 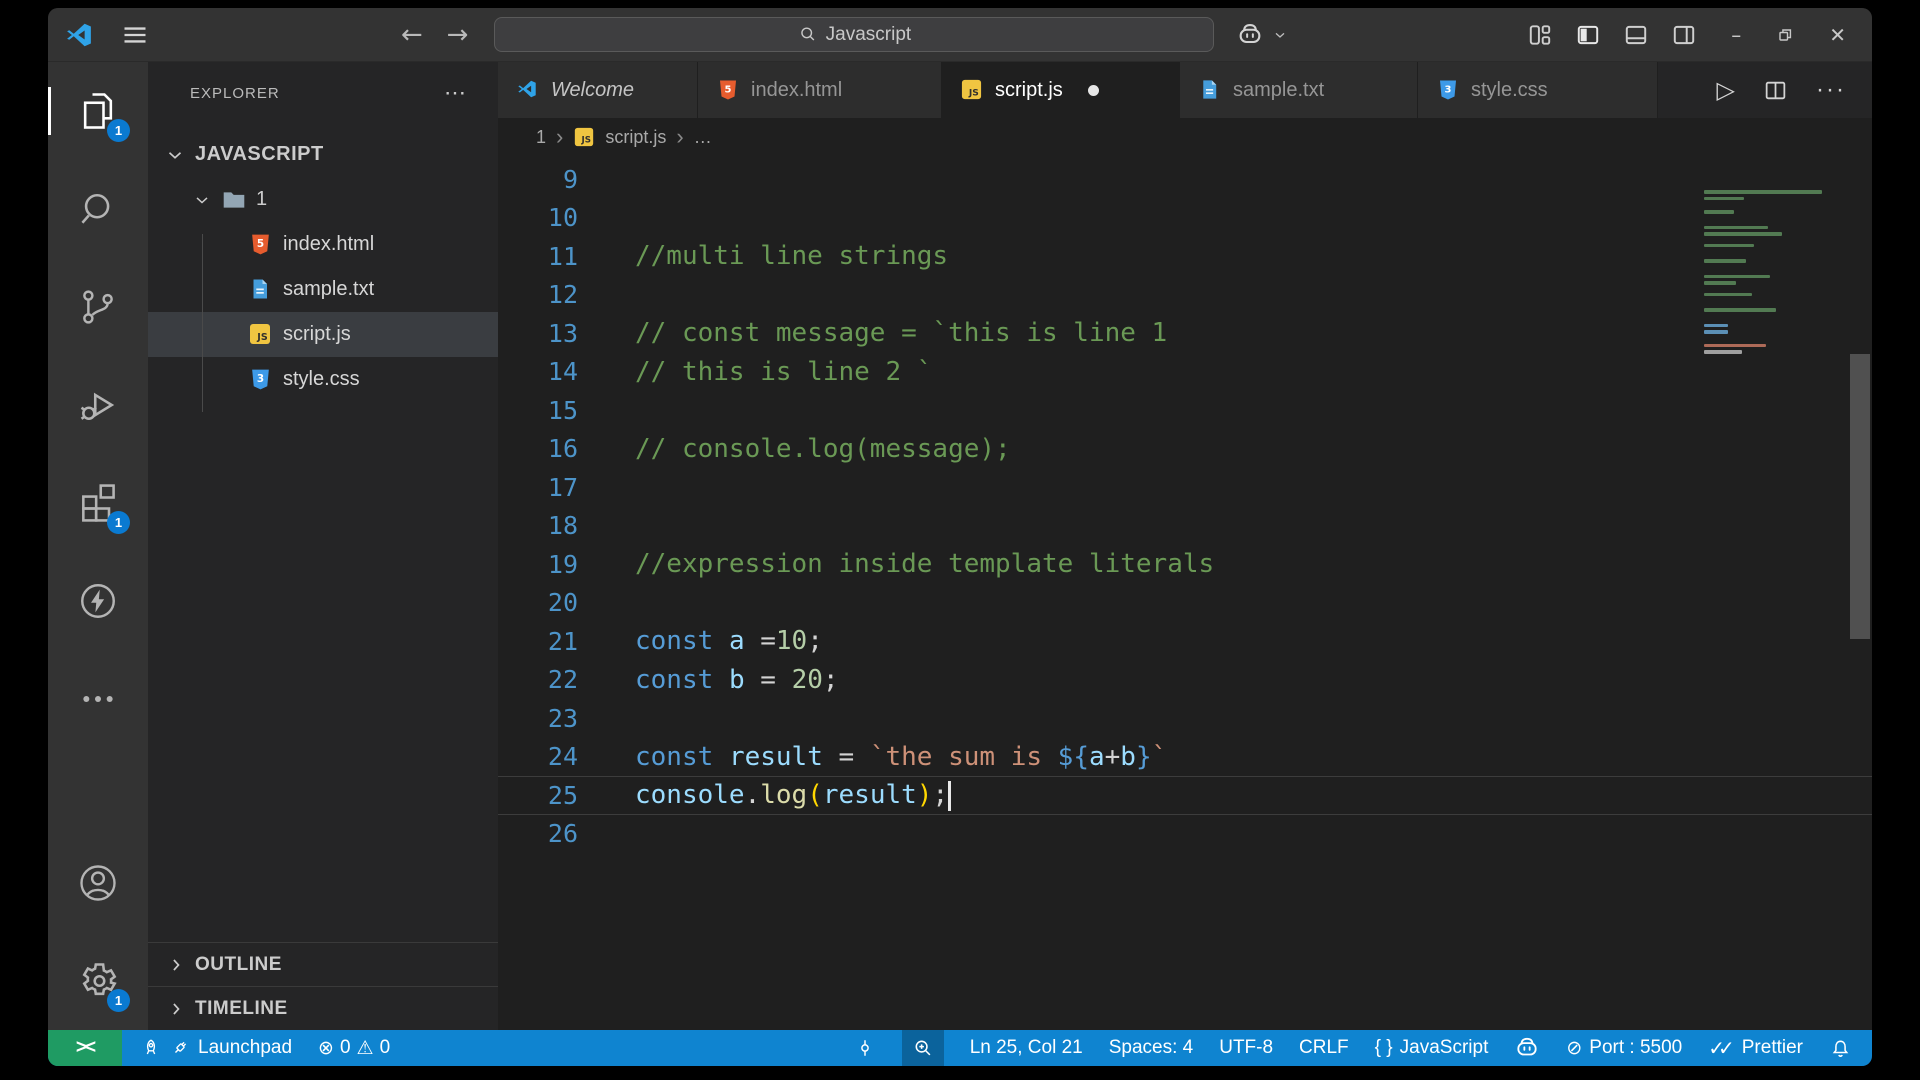 I want to click on search-icon, so click(x=807, y=34).